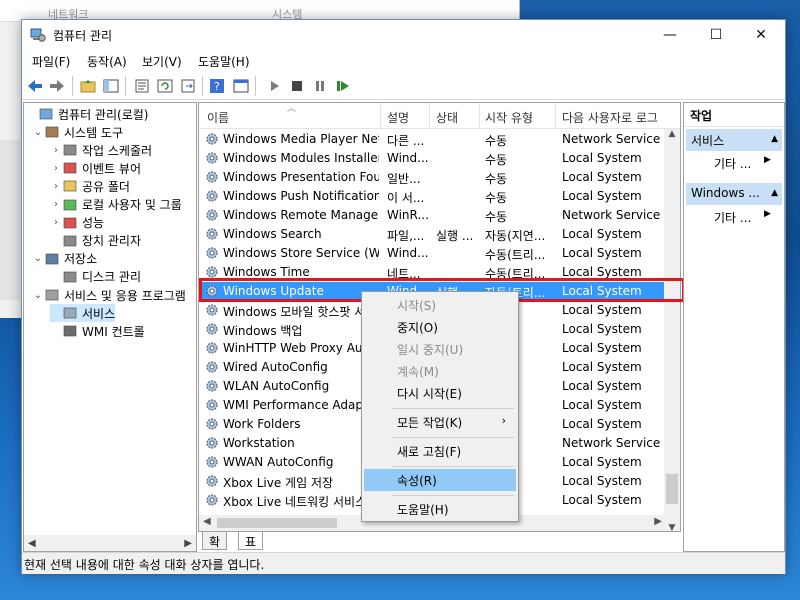 The height and width of the screenshot is (600, 800). I want to click on tree-item: 디스크 관리, so click(95, 277).